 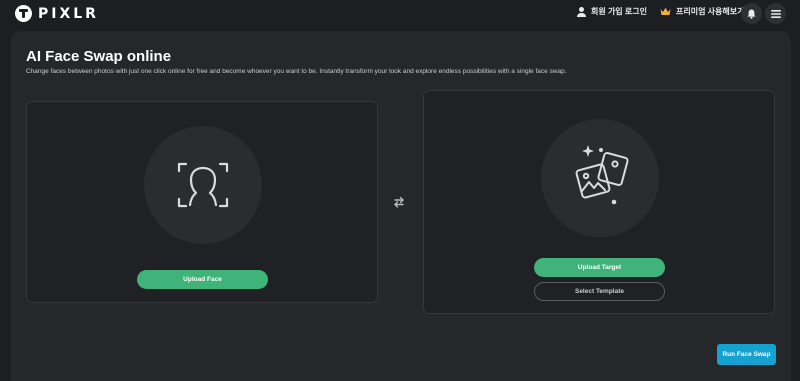 What do you see at coordinates (400, 13) in the screenshot?
I see `top-bar: PIXLR 회원 가입 로그인 프리미엄 사용해보기` at bounding box center [400, 13].